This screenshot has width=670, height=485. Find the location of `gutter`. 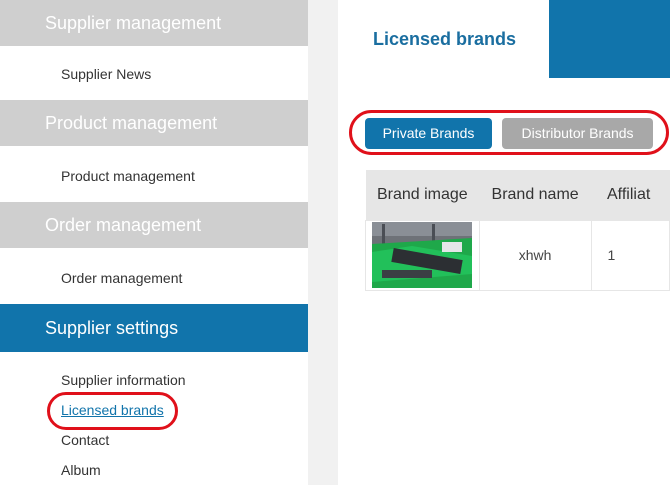

gutter is located at coordinates (323, 242).